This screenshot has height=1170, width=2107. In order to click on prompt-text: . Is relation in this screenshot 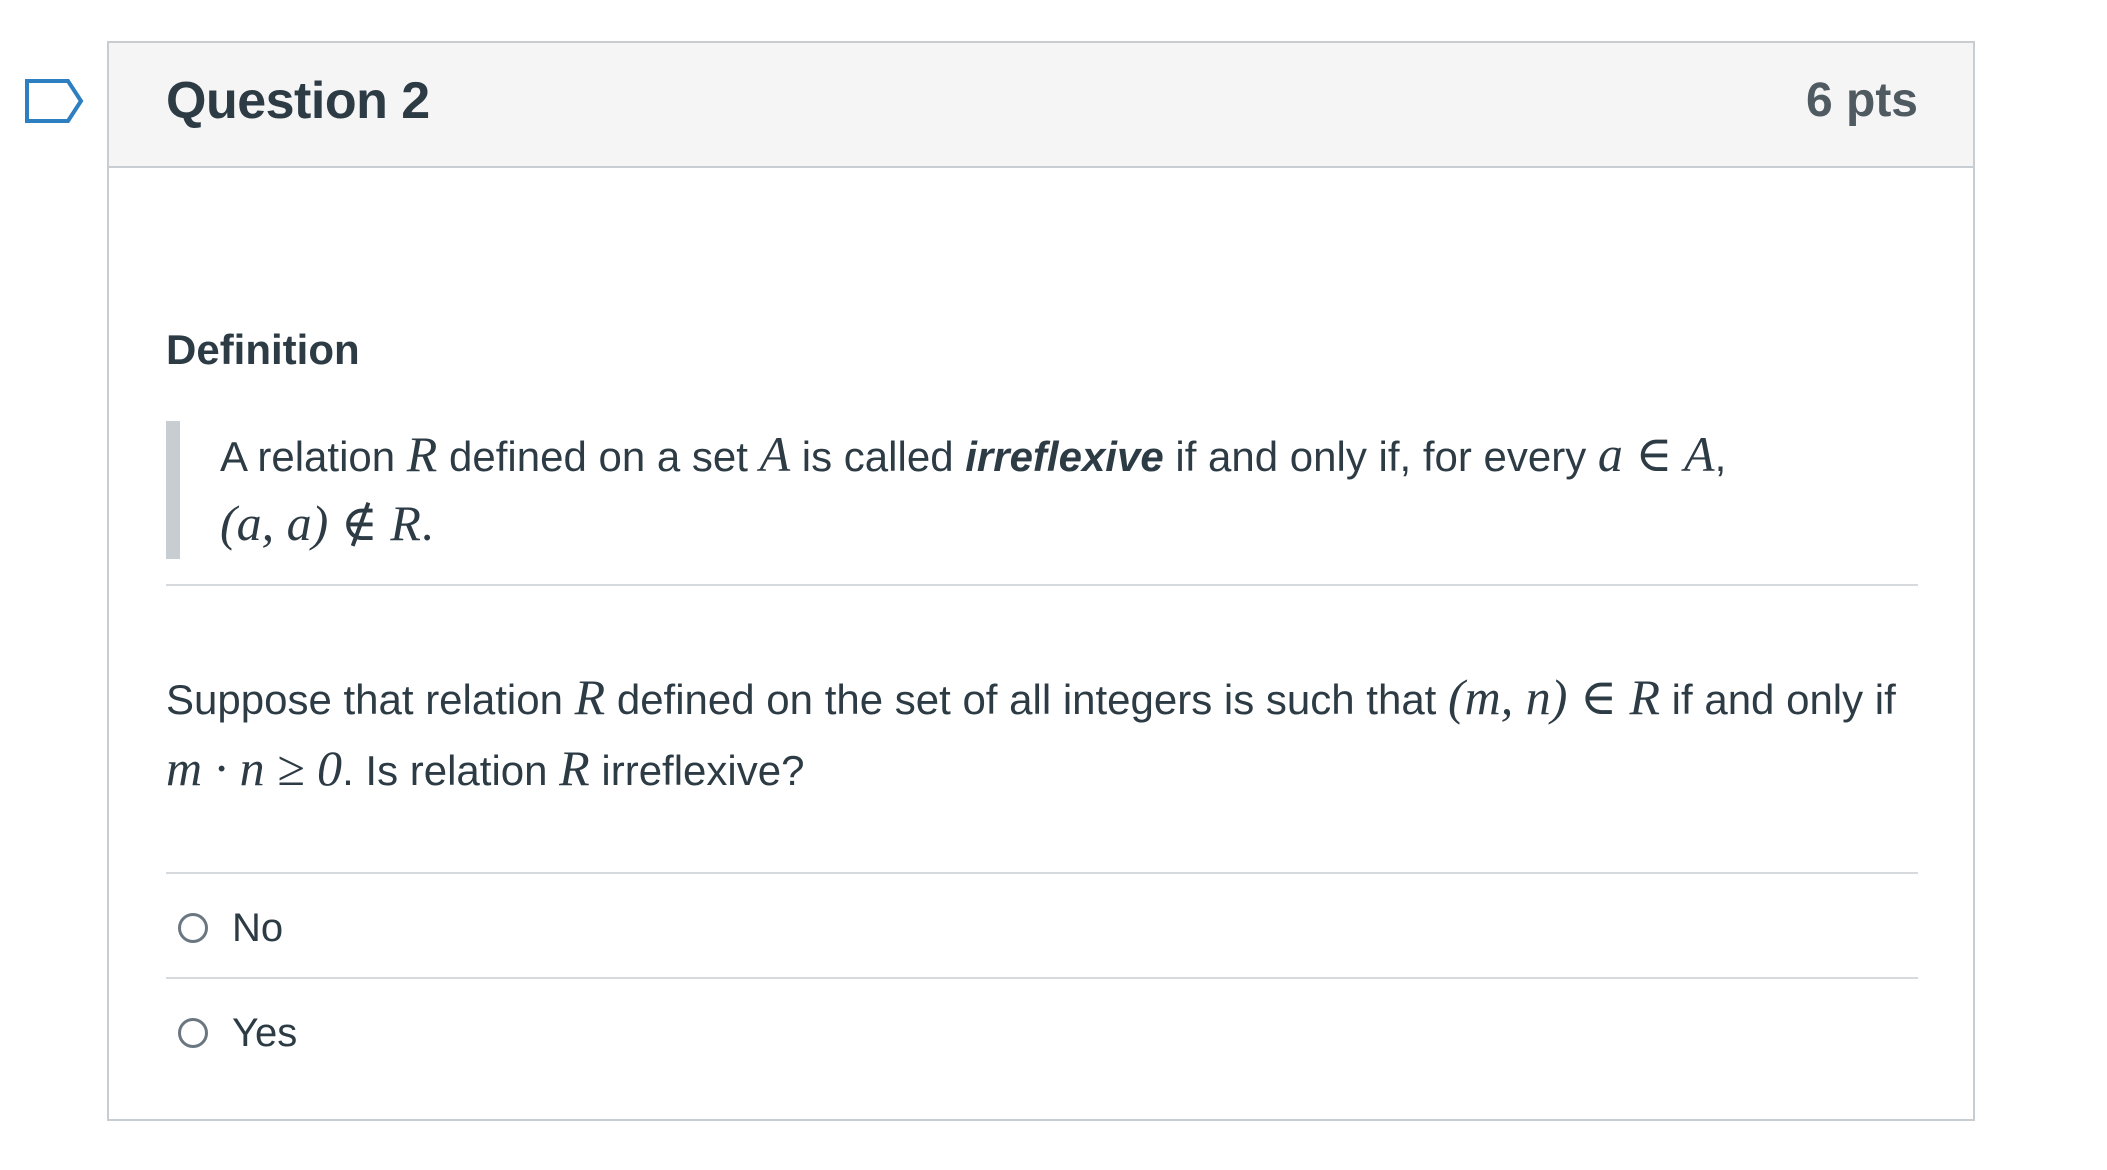, I will do `click(451, 770)`.